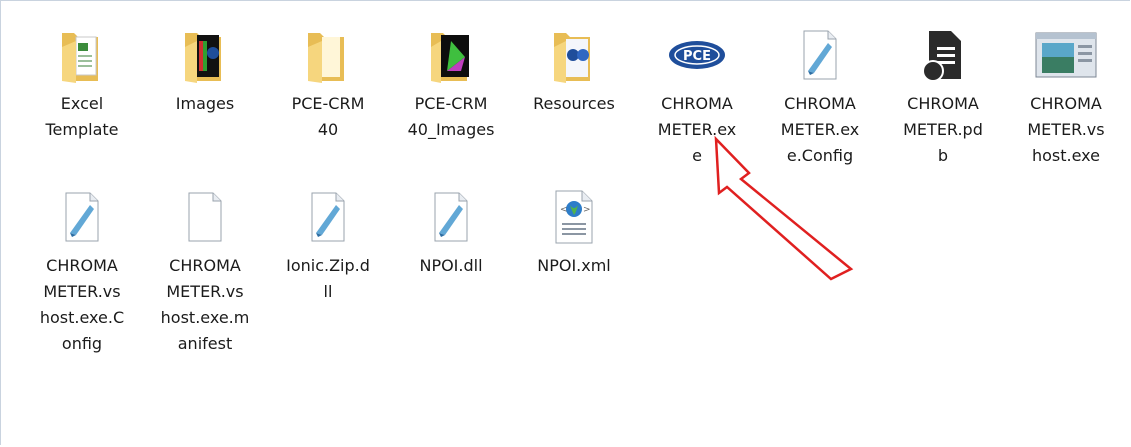 The image size is (1131, 447). Describe the element at coordinates (205, 103) in the screenshot. I see `file-label: Images` at that location.